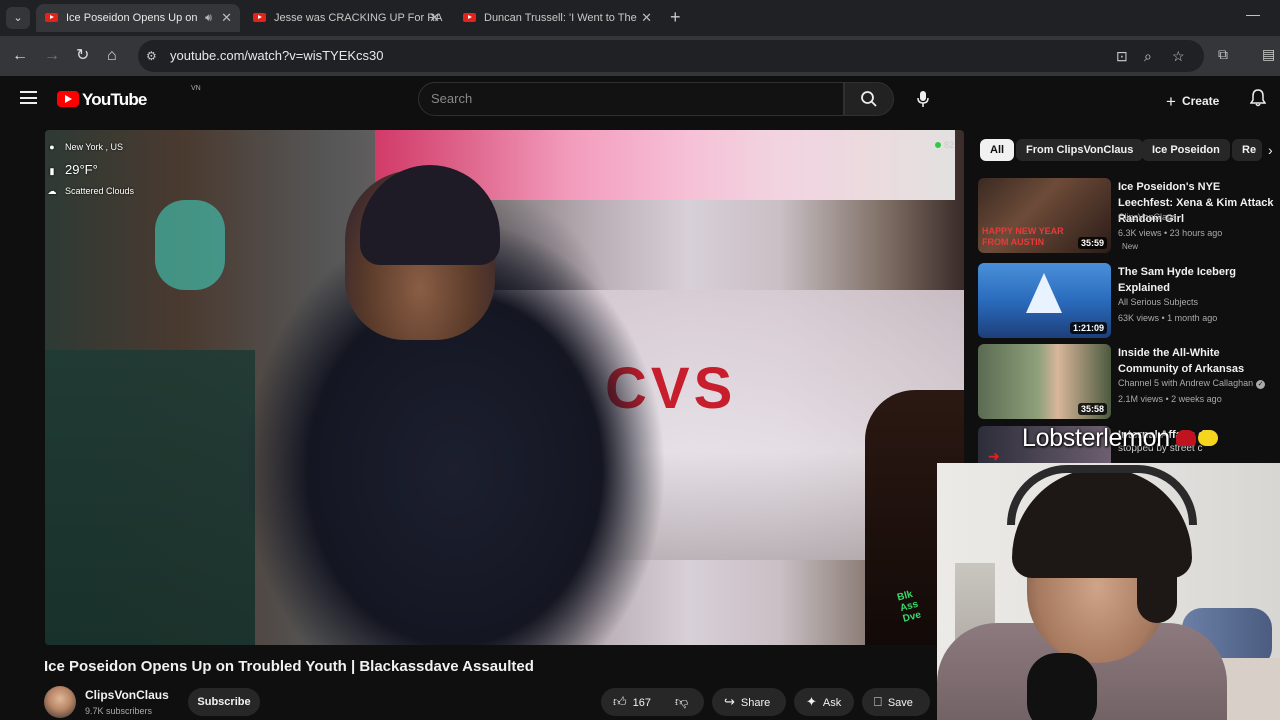  What do you see at coordinates (94, 147) in the screenshot?
I see `weather-location: New York , US` at bounding box center [94, 147].